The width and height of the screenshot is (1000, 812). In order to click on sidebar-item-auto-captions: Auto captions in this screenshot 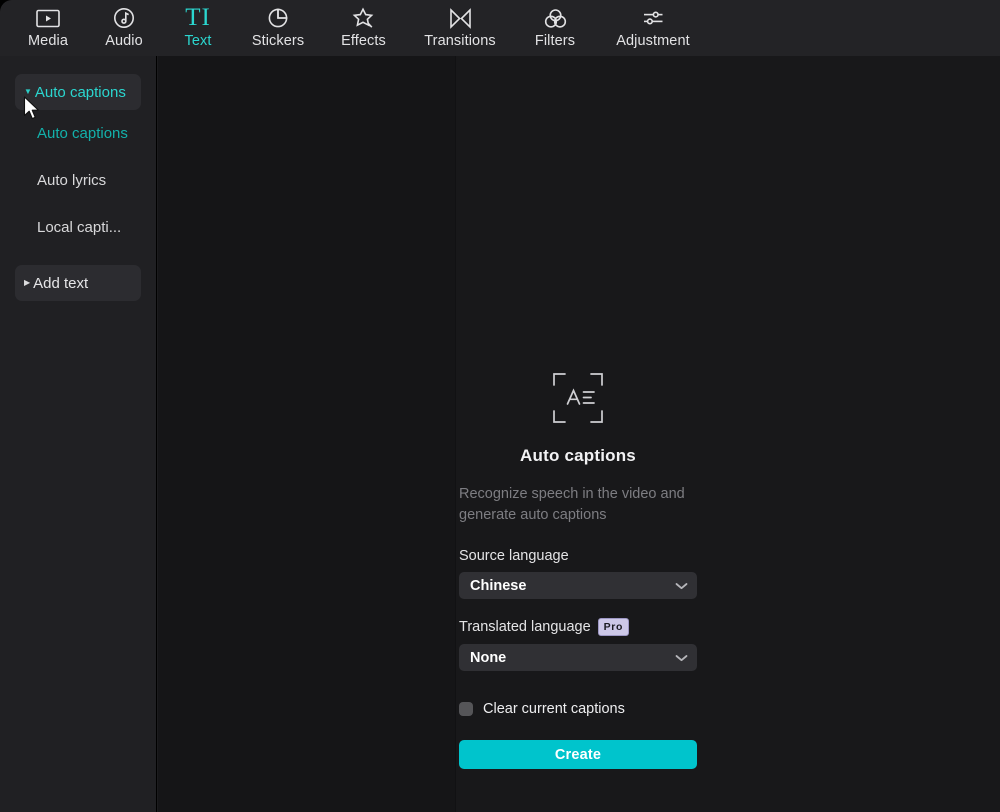, I will do `click(78, 133)`.